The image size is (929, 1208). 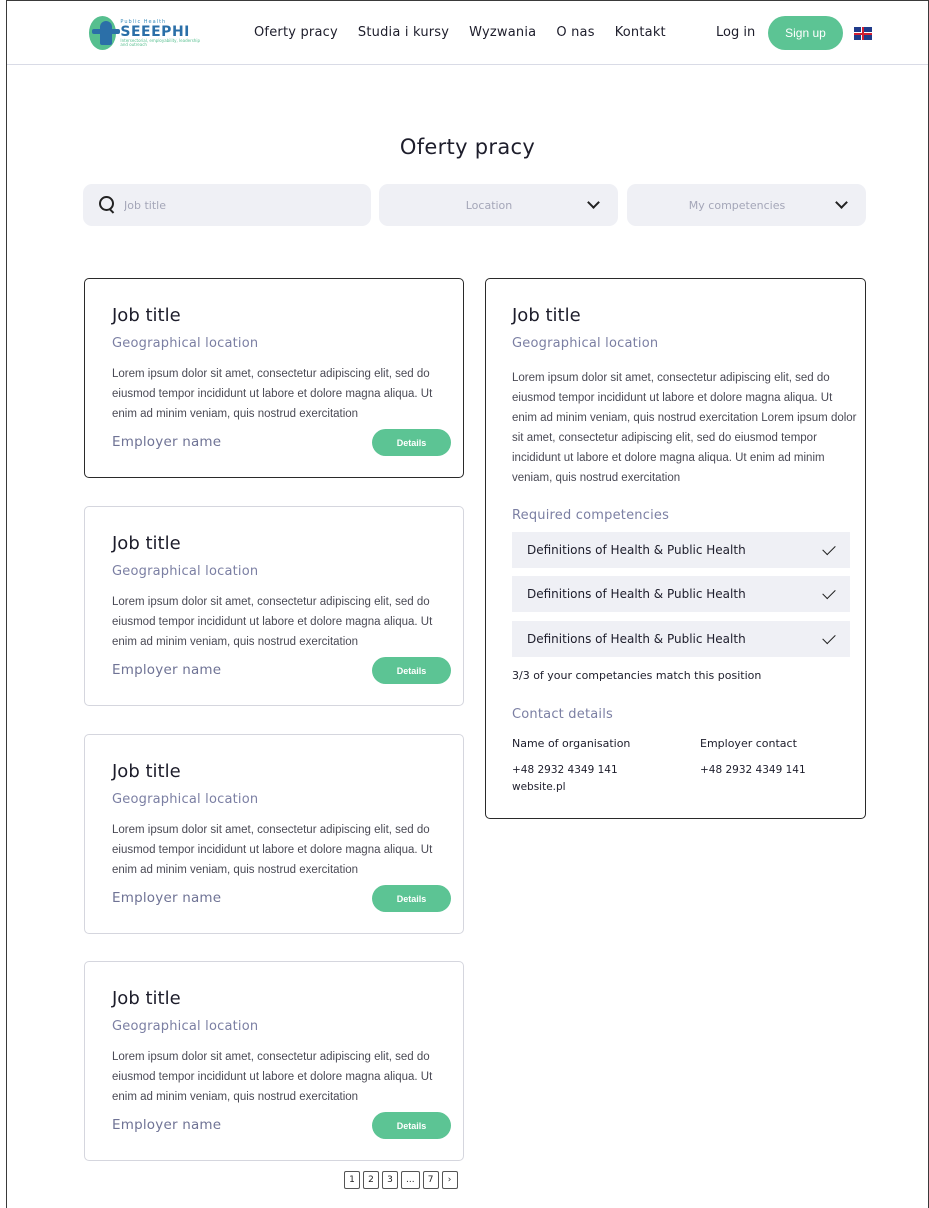 I want to click on job-search-field, so click(x=227, y=205).